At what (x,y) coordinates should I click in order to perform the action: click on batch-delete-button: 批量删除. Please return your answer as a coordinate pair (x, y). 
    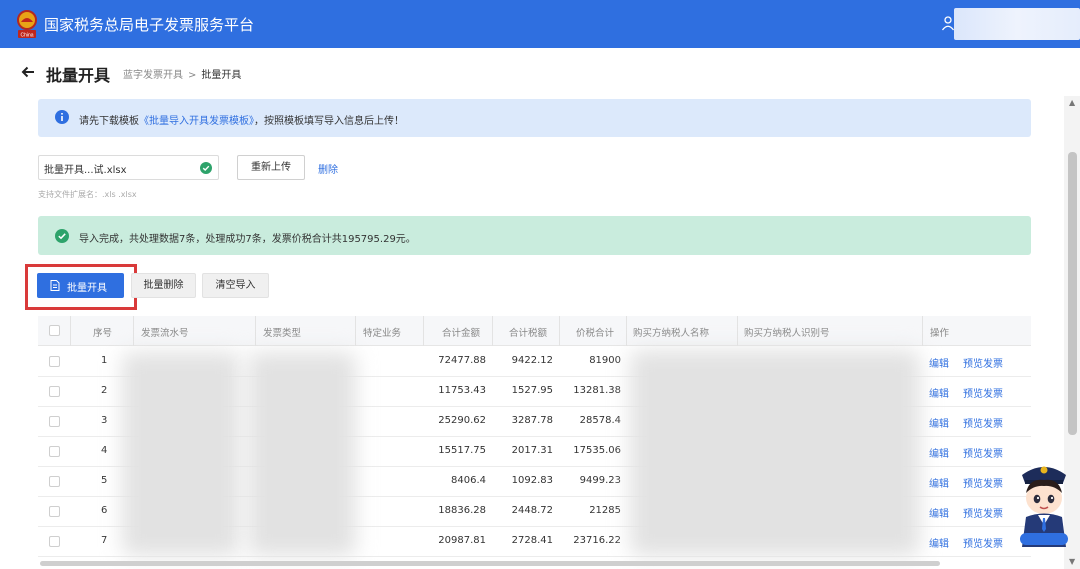
    Looking at the image, I should click on (163, 285).